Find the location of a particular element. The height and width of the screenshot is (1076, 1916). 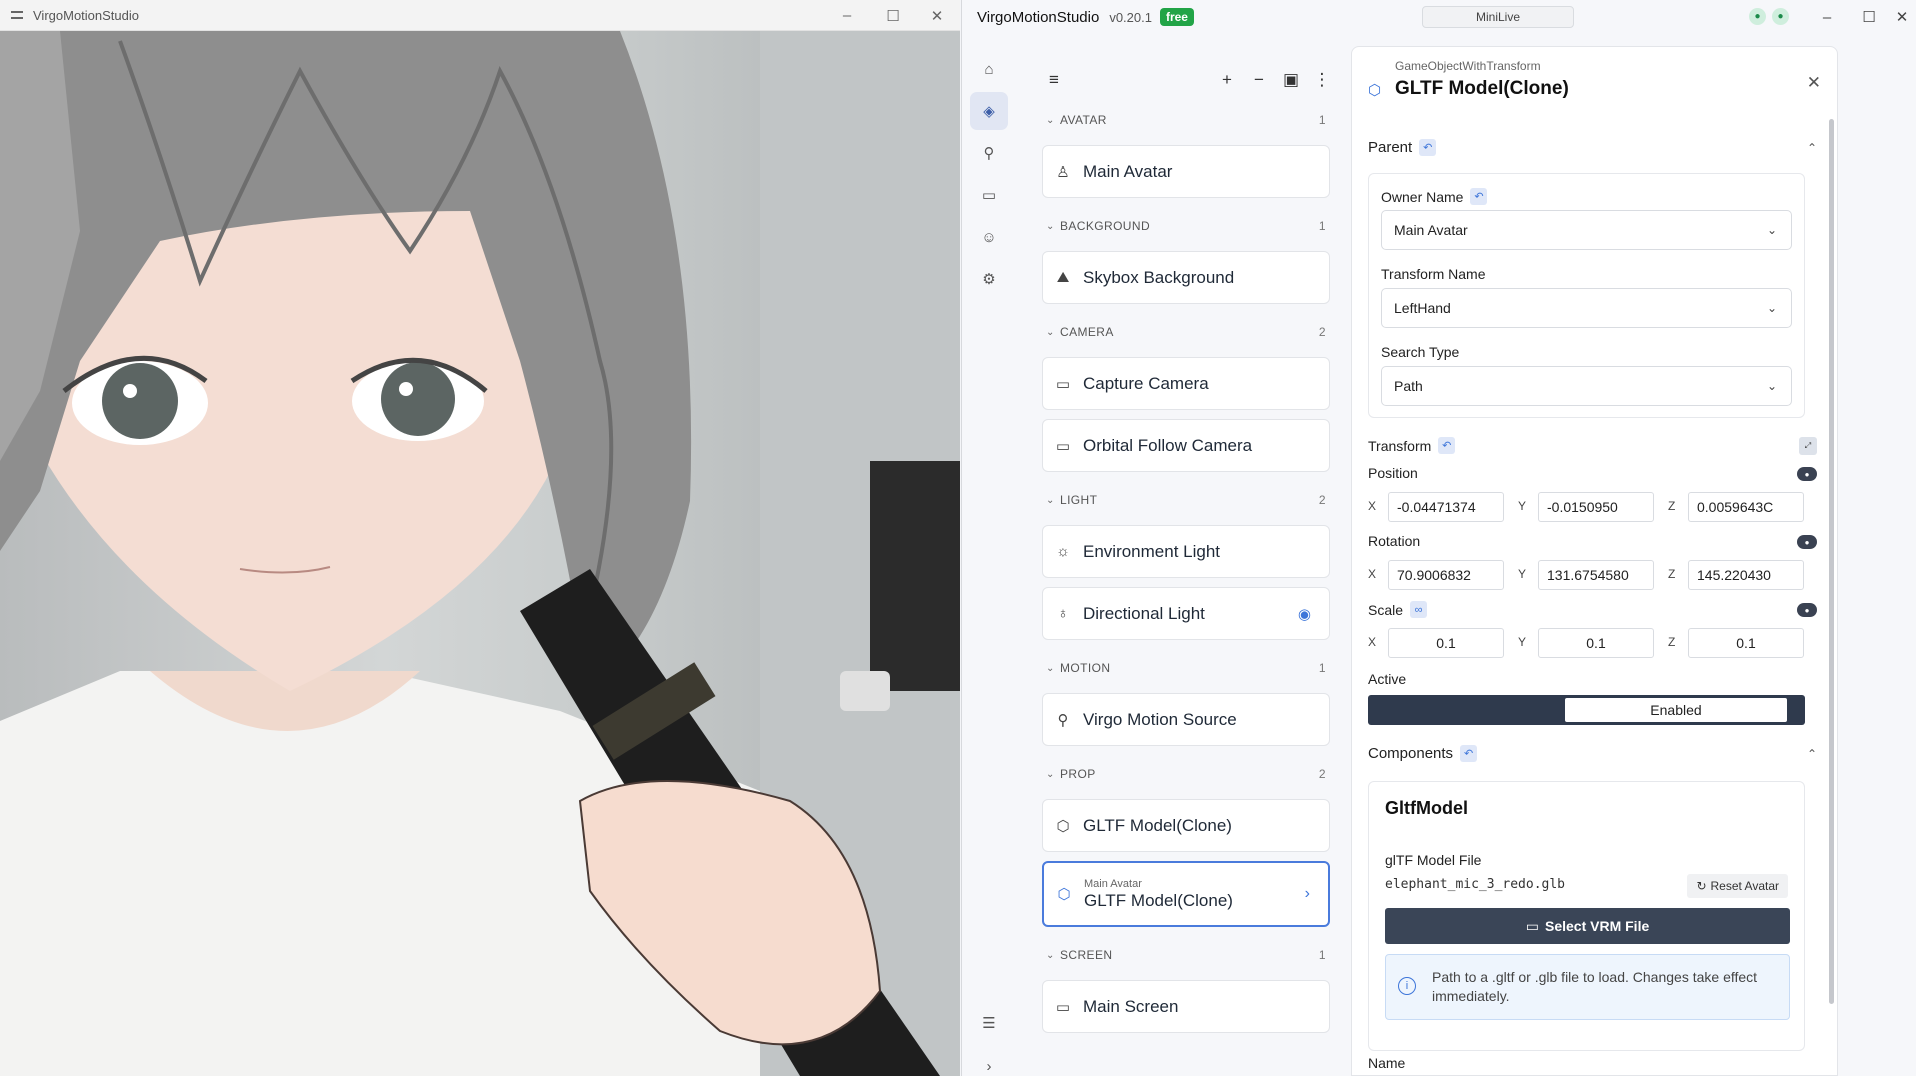

folder-icon: ▭ is located at coordinates (1532, 925).